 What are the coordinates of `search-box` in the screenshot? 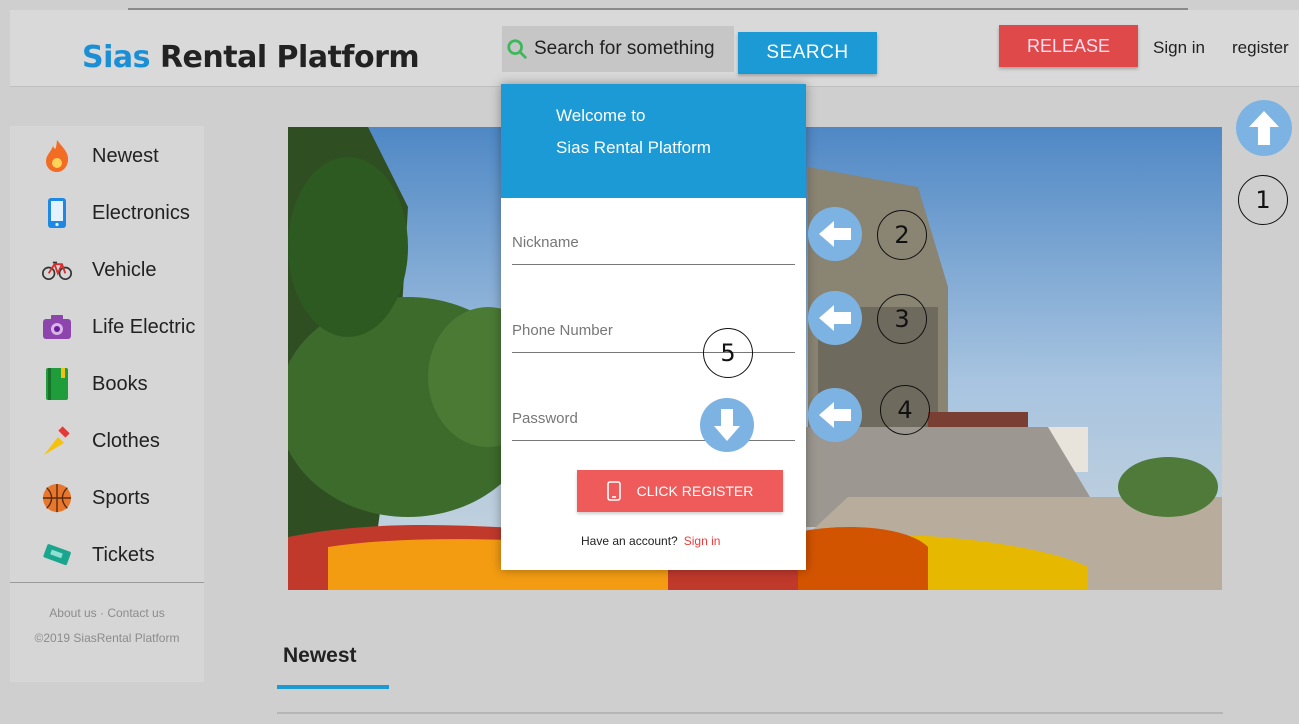 It's located at (618, 49).